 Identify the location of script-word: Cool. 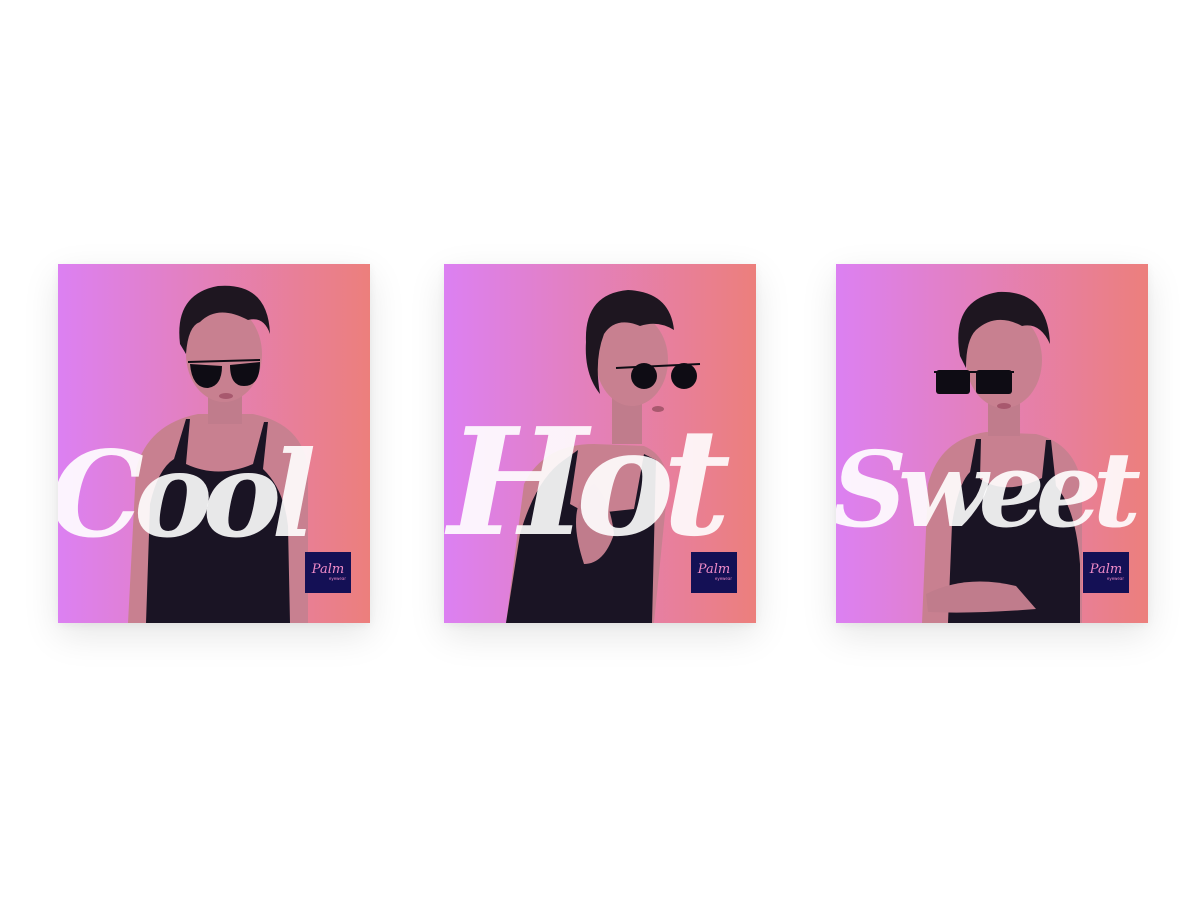
(185, 494).